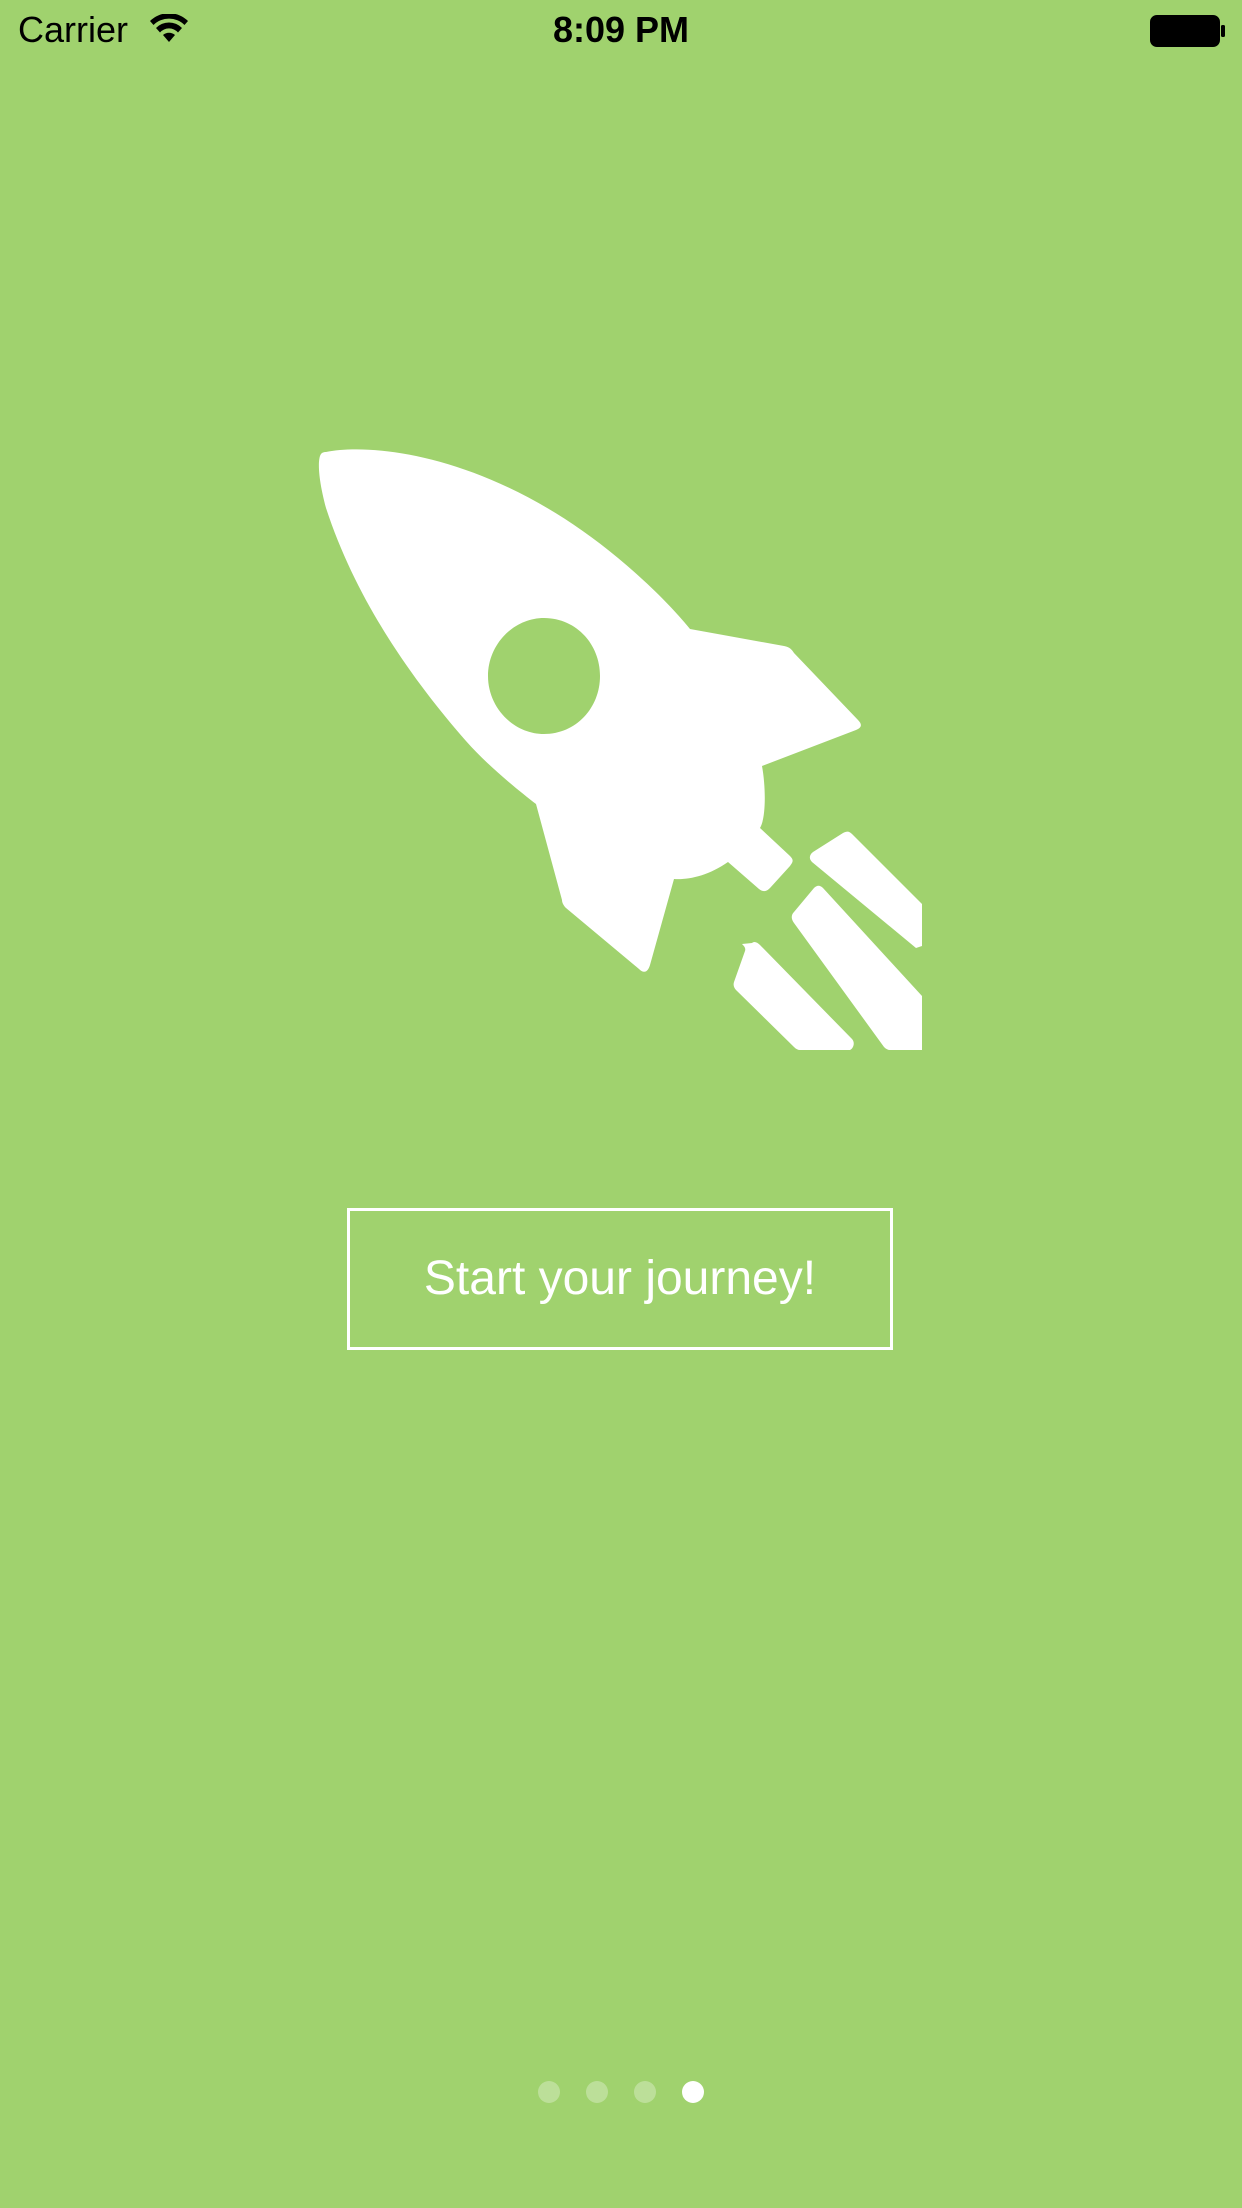 The height and width of the screenshot is (2208, 1242). I want to click on status-bar: Carrier 8:09 PM, so click(621, 30).